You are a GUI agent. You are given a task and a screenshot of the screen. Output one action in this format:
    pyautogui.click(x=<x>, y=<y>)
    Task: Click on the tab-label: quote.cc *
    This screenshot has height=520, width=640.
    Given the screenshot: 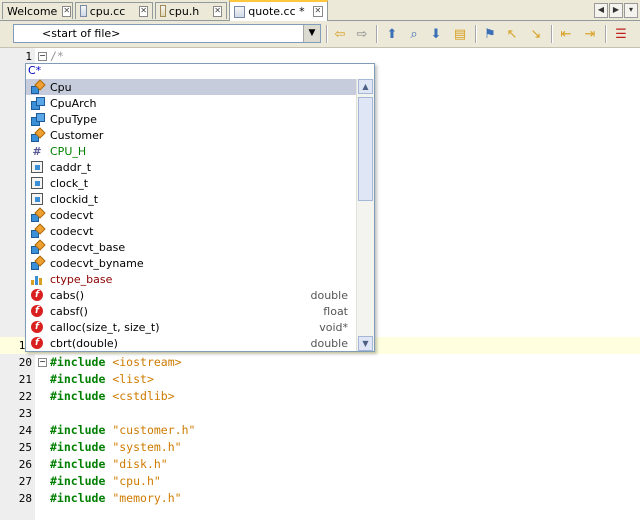 What is the action you would take?
    pyautogui.click(x=276, y=11)
    